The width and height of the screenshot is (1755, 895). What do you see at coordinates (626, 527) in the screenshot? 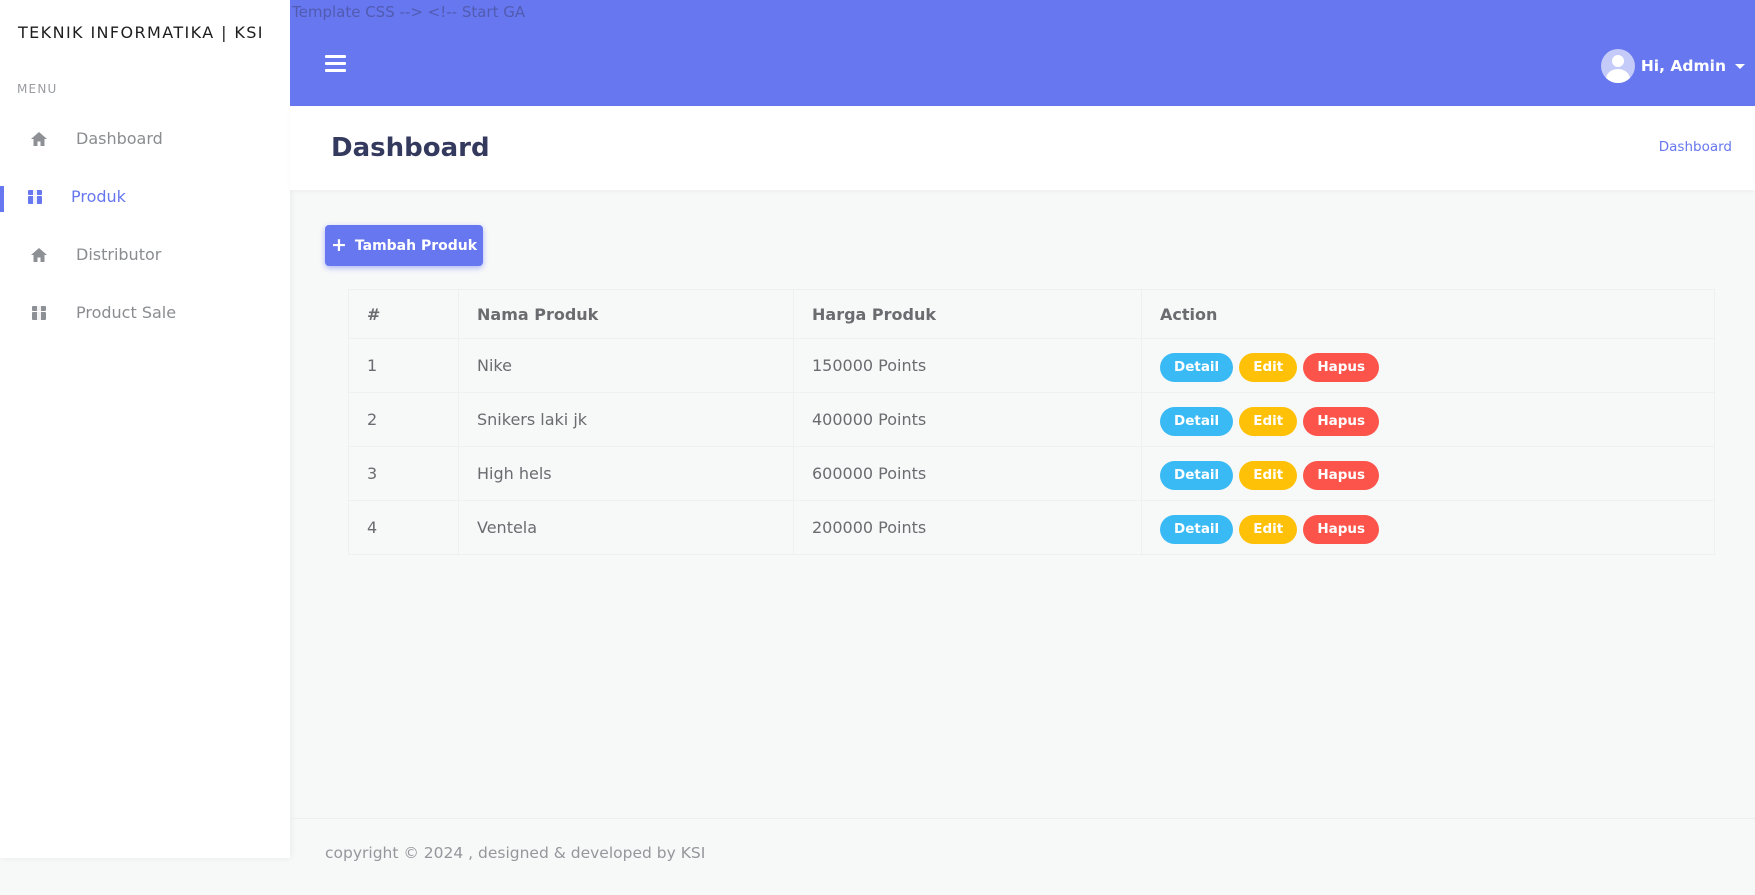
I see `cell-name: Ventela` at bounding box center [626, 527].